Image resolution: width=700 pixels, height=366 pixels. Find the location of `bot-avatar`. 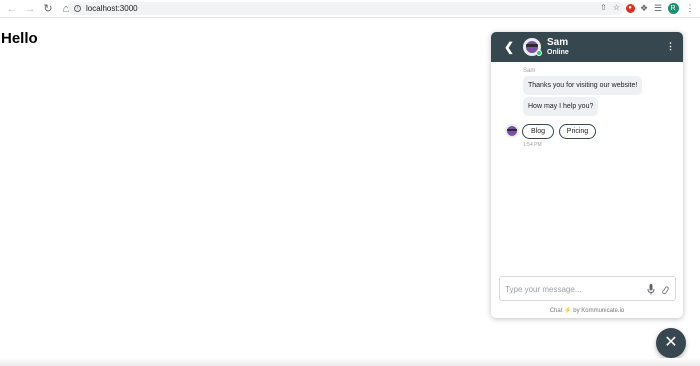

bot-avatar is located at coordinates (512, 131).